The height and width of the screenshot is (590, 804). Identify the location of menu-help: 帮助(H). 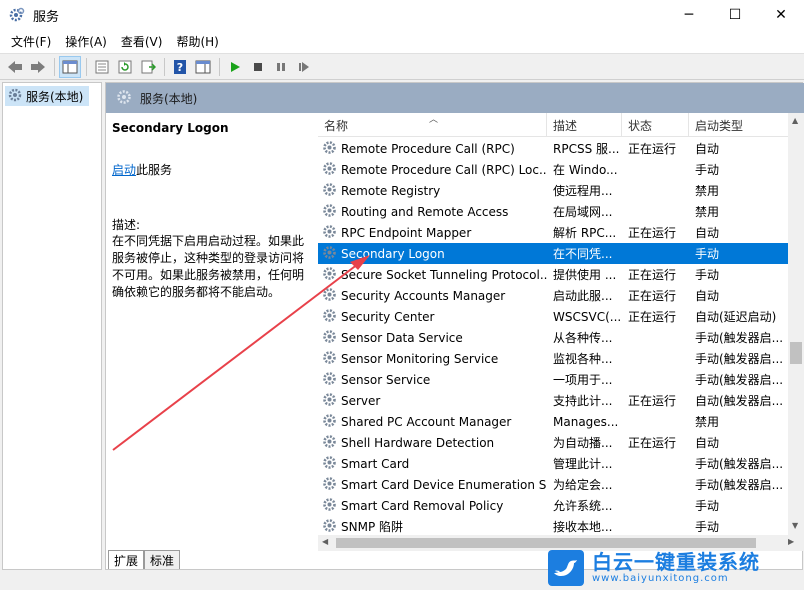
(197, 41).